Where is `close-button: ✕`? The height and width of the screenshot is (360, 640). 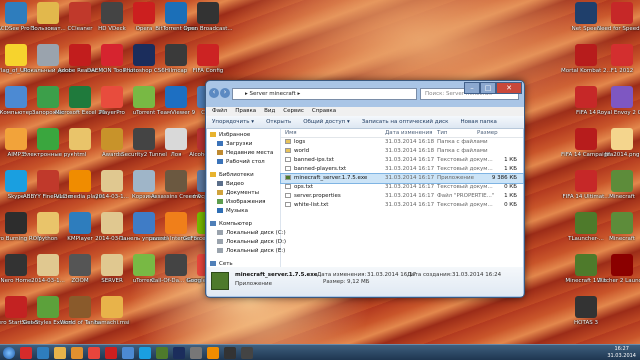 close-button: ✕ is located at coordinates (509, 88).